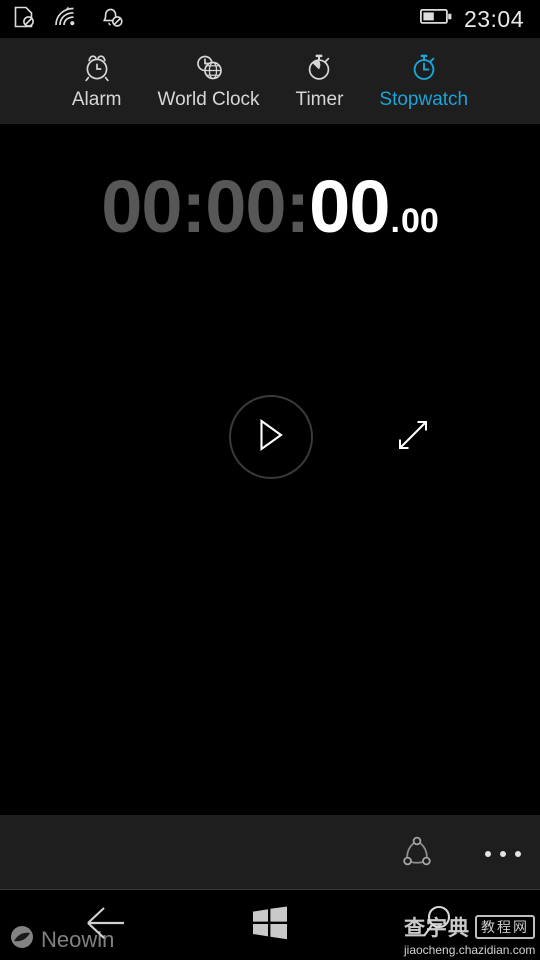 Image resolution: width=540 pixels, height=960 pixels. I want to click on pivot-tab-bar: Alarm World Clock Timer Stopwatch, so click(270, 81).